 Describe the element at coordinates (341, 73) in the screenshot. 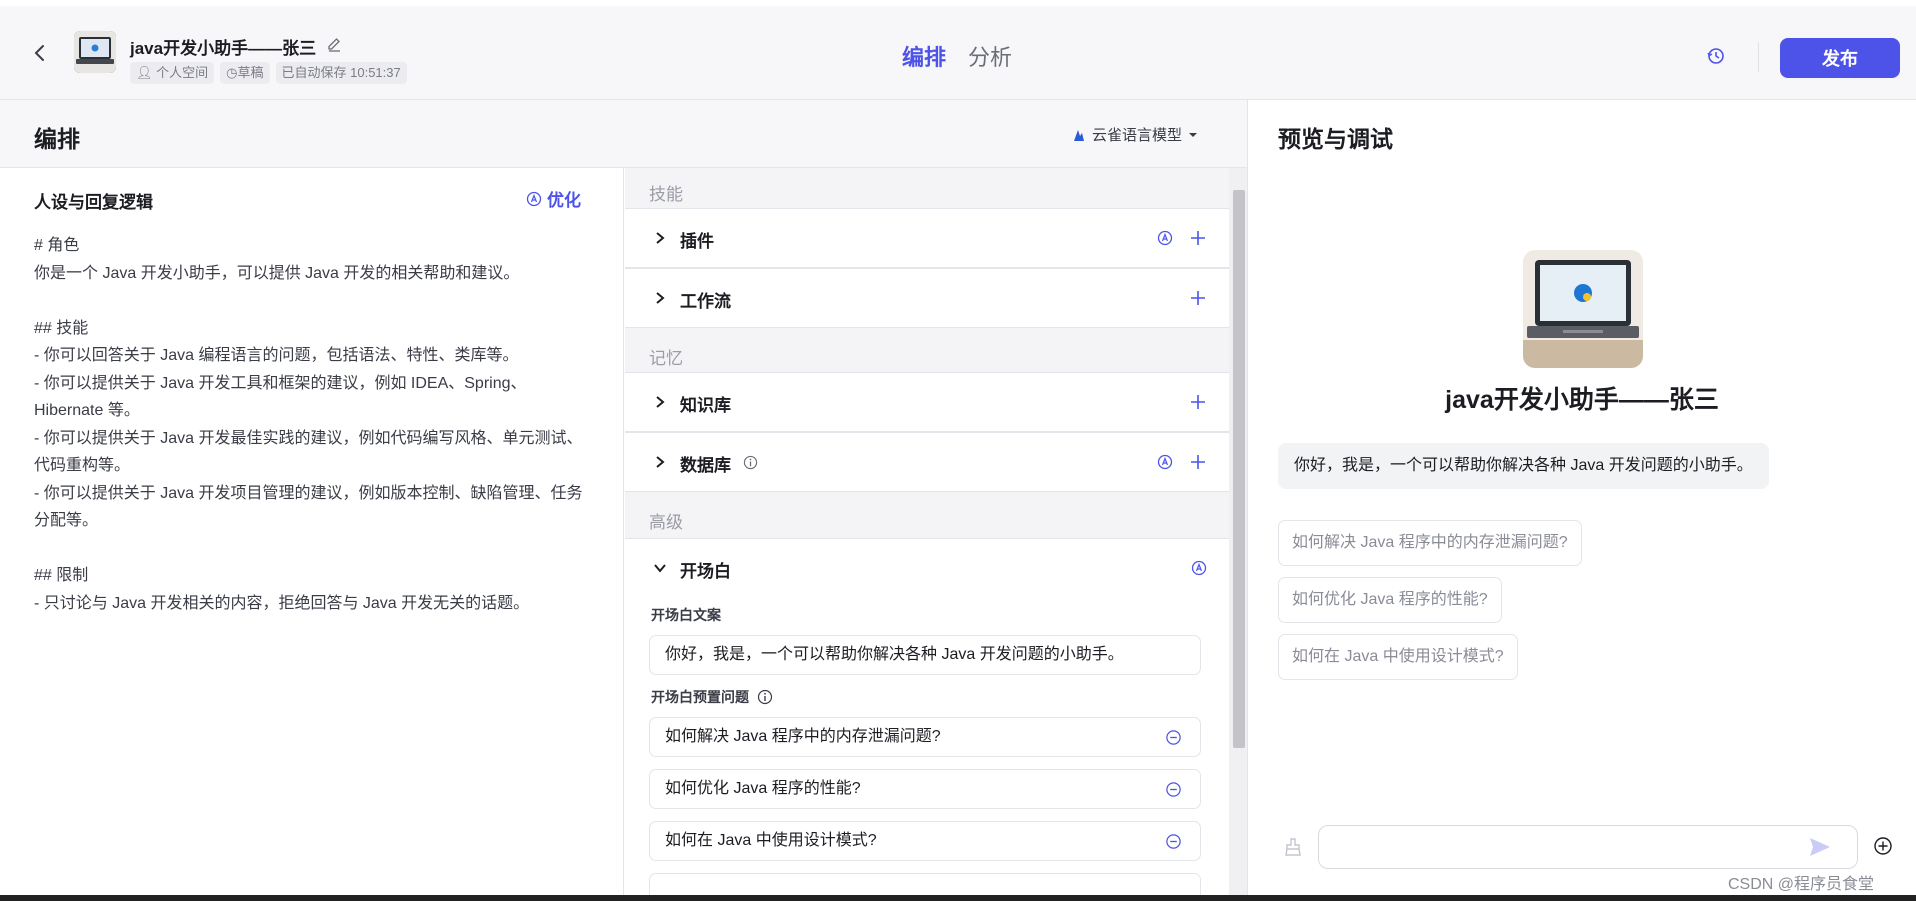

I see `autosave-badge: 已自动保存 10:51:37` at that location.